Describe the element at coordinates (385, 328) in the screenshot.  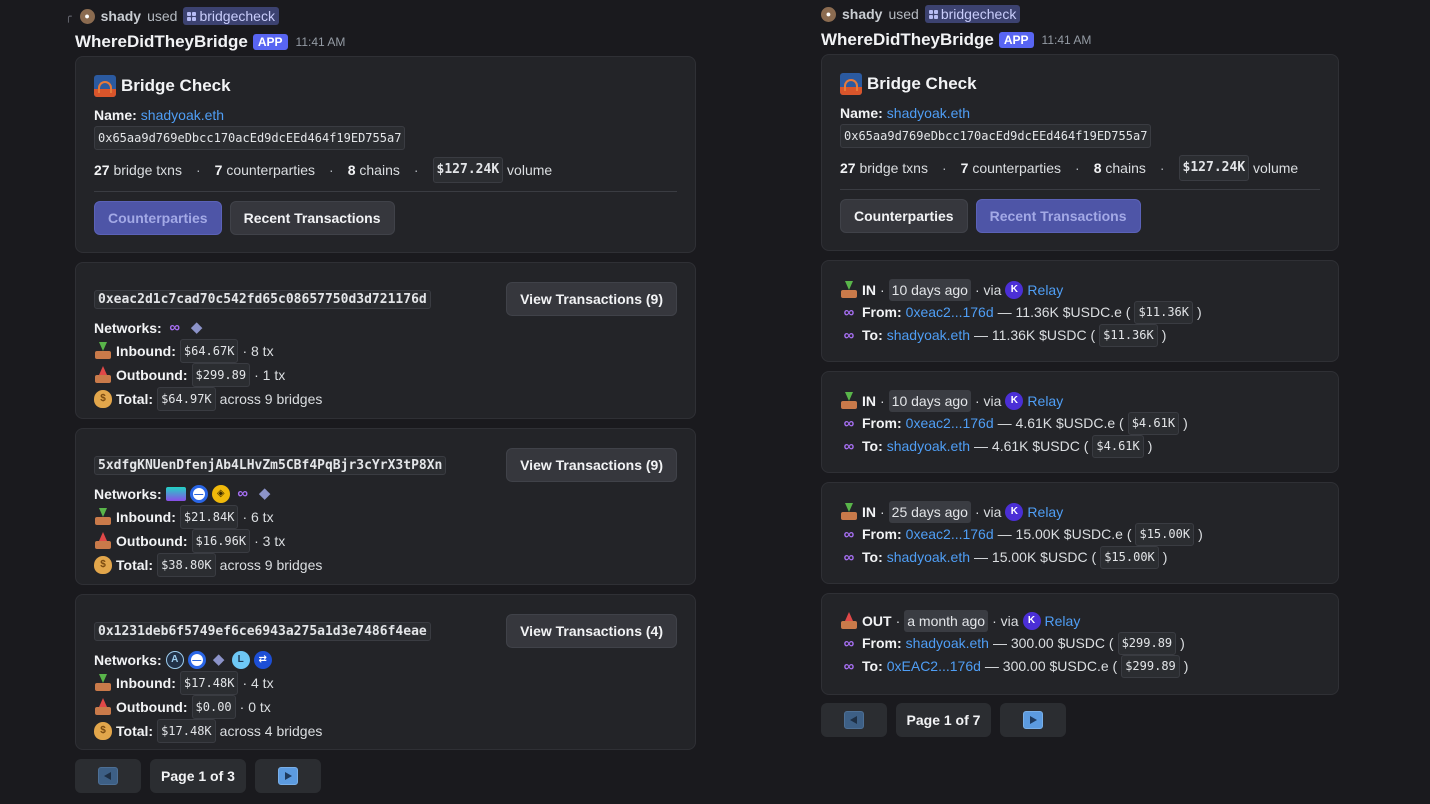
I see `networks-row: Networks: ∞ ◆` at that location.